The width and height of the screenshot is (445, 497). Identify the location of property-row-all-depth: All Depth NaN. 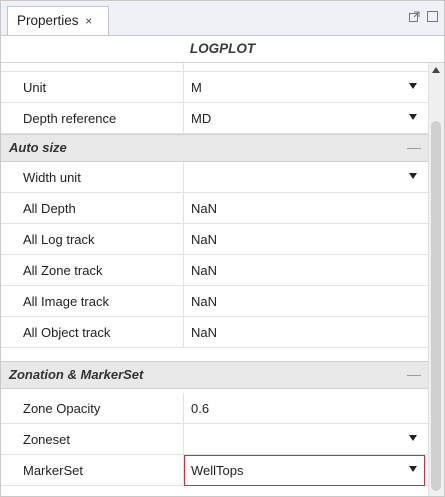
(215, 208).